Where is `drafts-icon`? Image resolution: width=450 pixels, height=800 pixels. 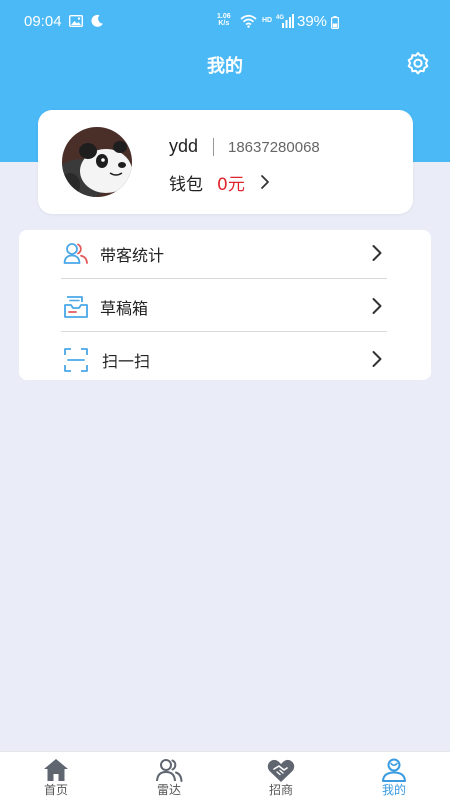 drafts-icon is located at coordinates (76, 307).